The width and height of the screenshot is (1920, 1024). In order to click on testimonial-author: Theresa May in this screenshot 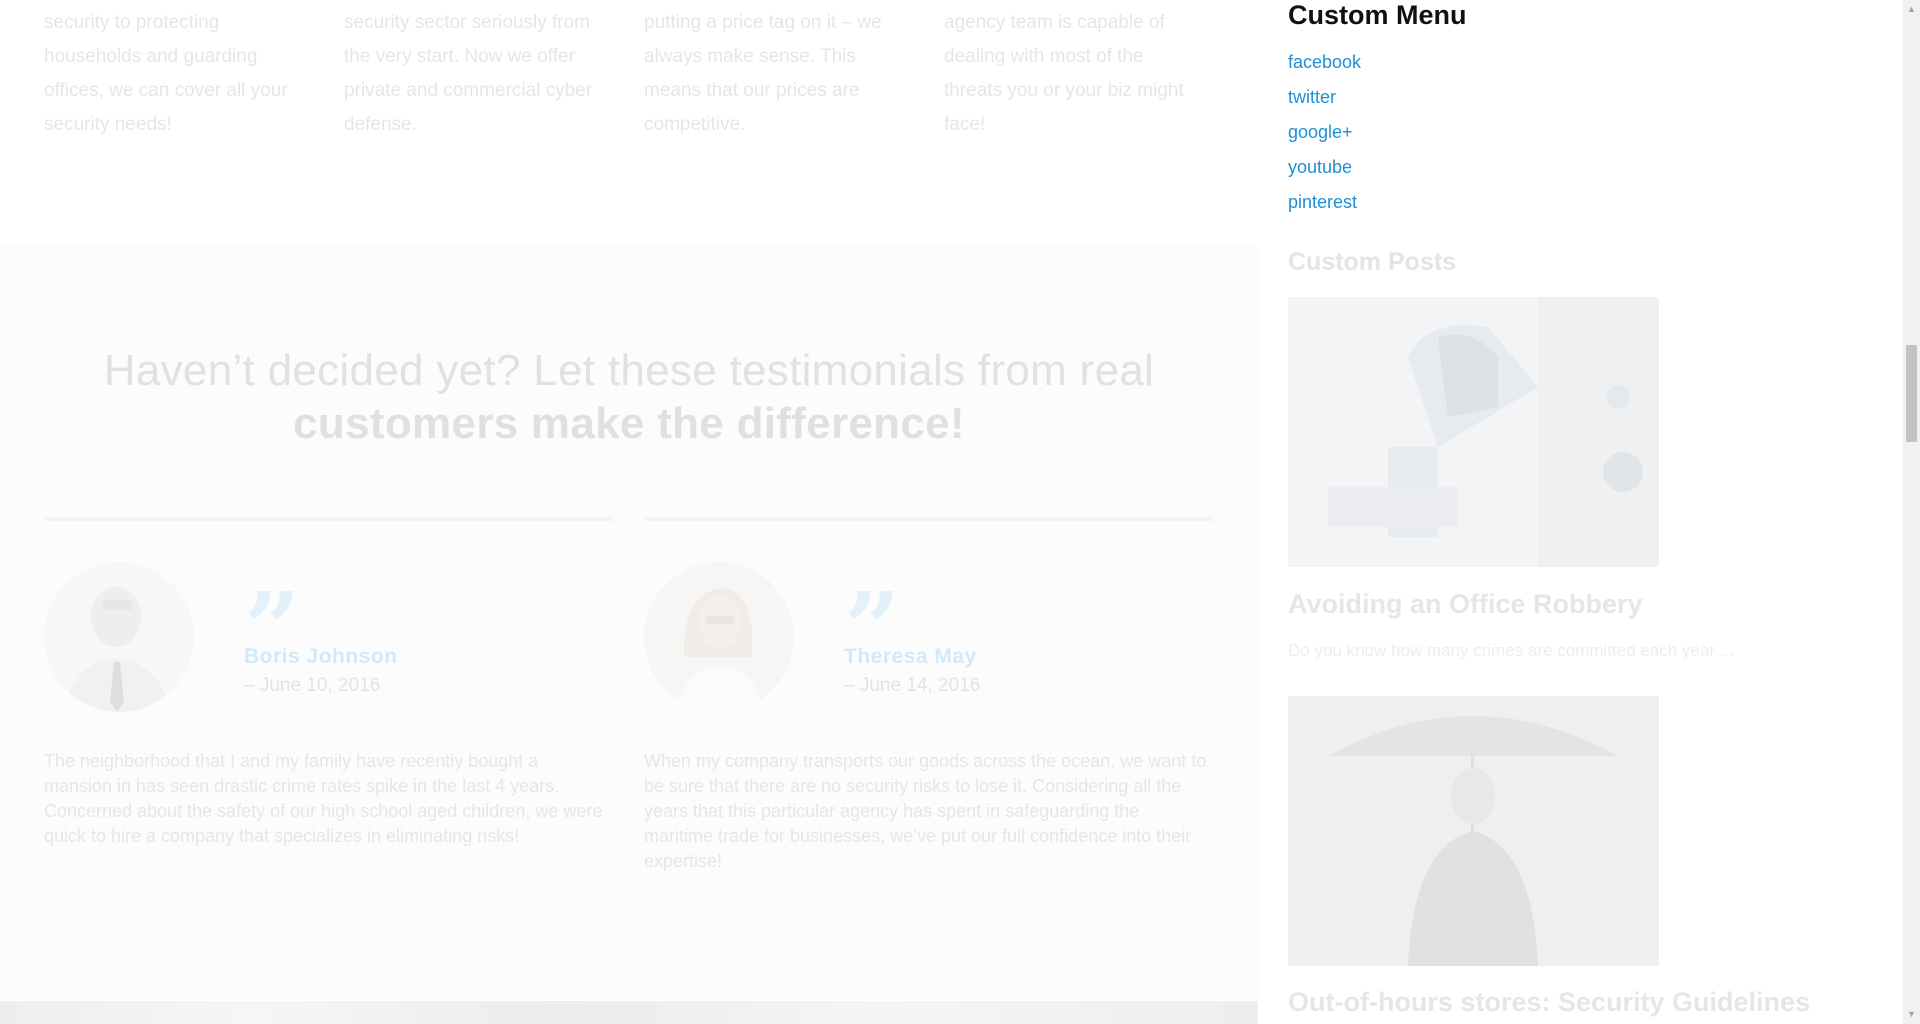, I will do `click(910, 656)`.